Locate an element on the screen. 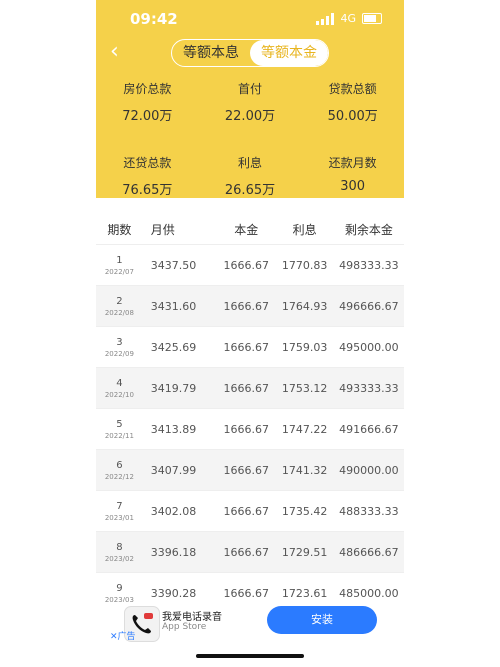 The height and width of the screenshot is (667, 500). cell-period: 5 2022/11 is located at coordinates (119, 429).